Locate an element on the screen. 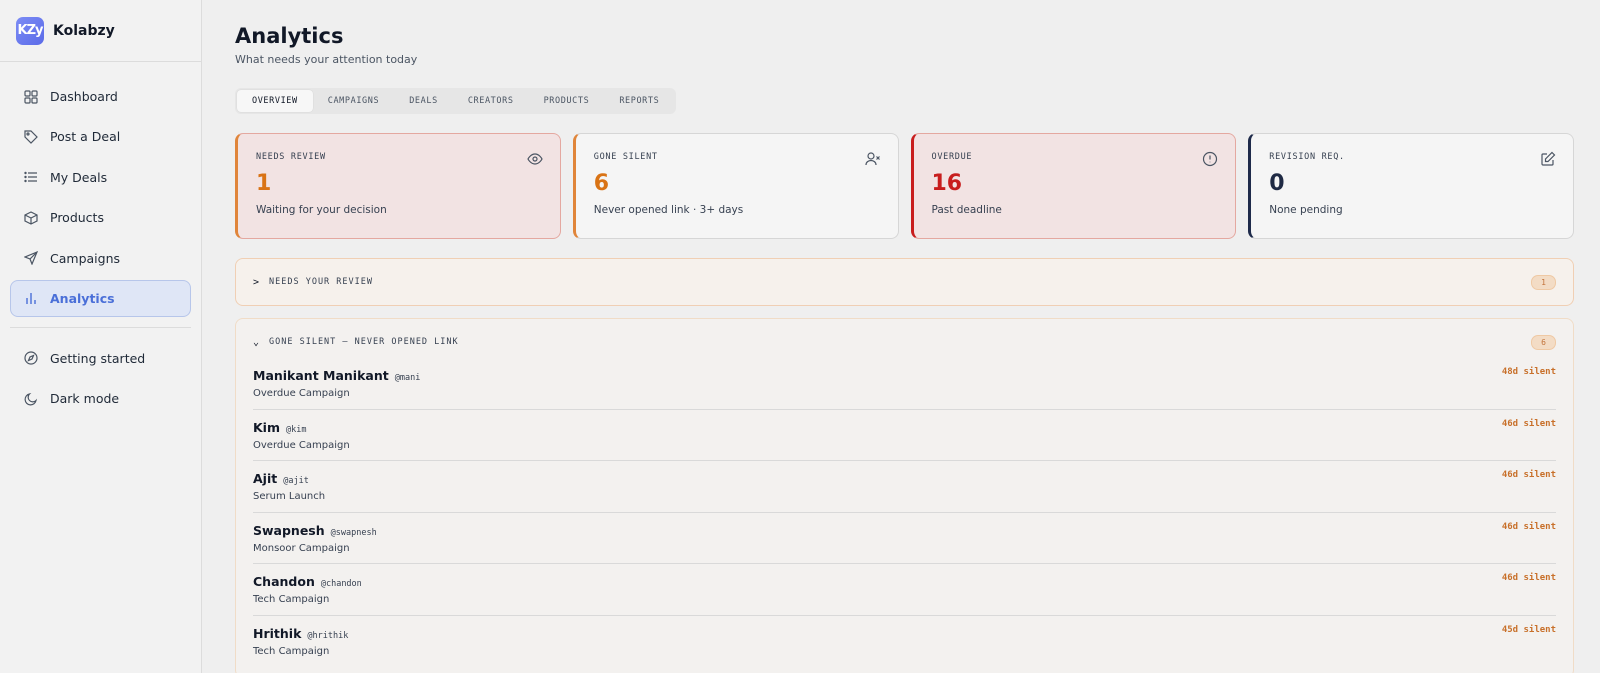 This screenshot has width=1600, height=673. stat-card-label: REVISION REQ. is located at coordinates (1307, 157).